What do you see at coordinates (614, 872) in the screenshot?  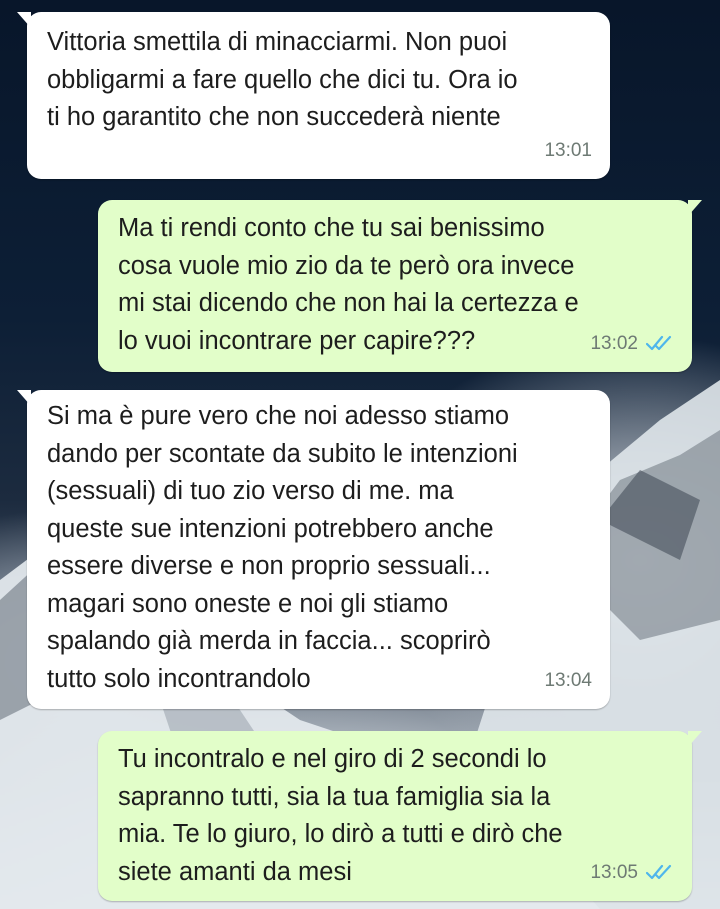 I see `message-time: 13:05` at bounding box center [614, 872].